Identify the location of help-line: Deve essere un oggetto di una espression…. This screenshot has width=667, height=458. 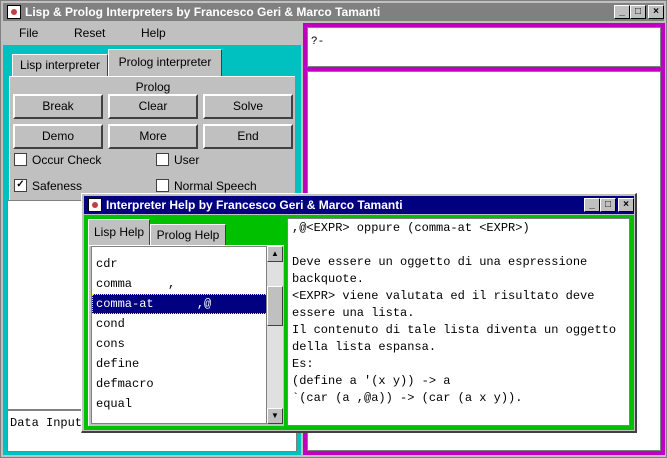
(440, 262).